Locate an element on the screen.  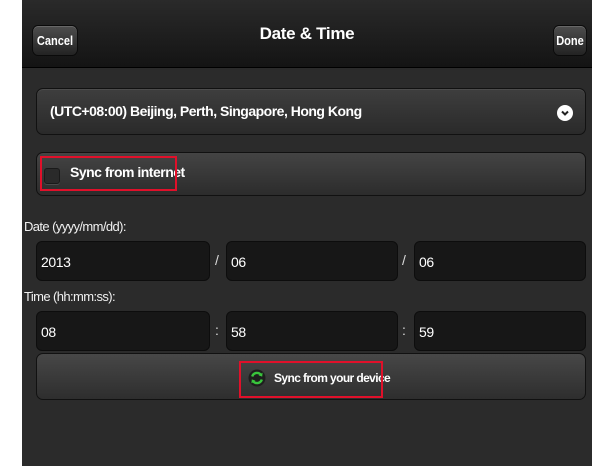
hour-field: 08 is located at coordinates (123, 331).